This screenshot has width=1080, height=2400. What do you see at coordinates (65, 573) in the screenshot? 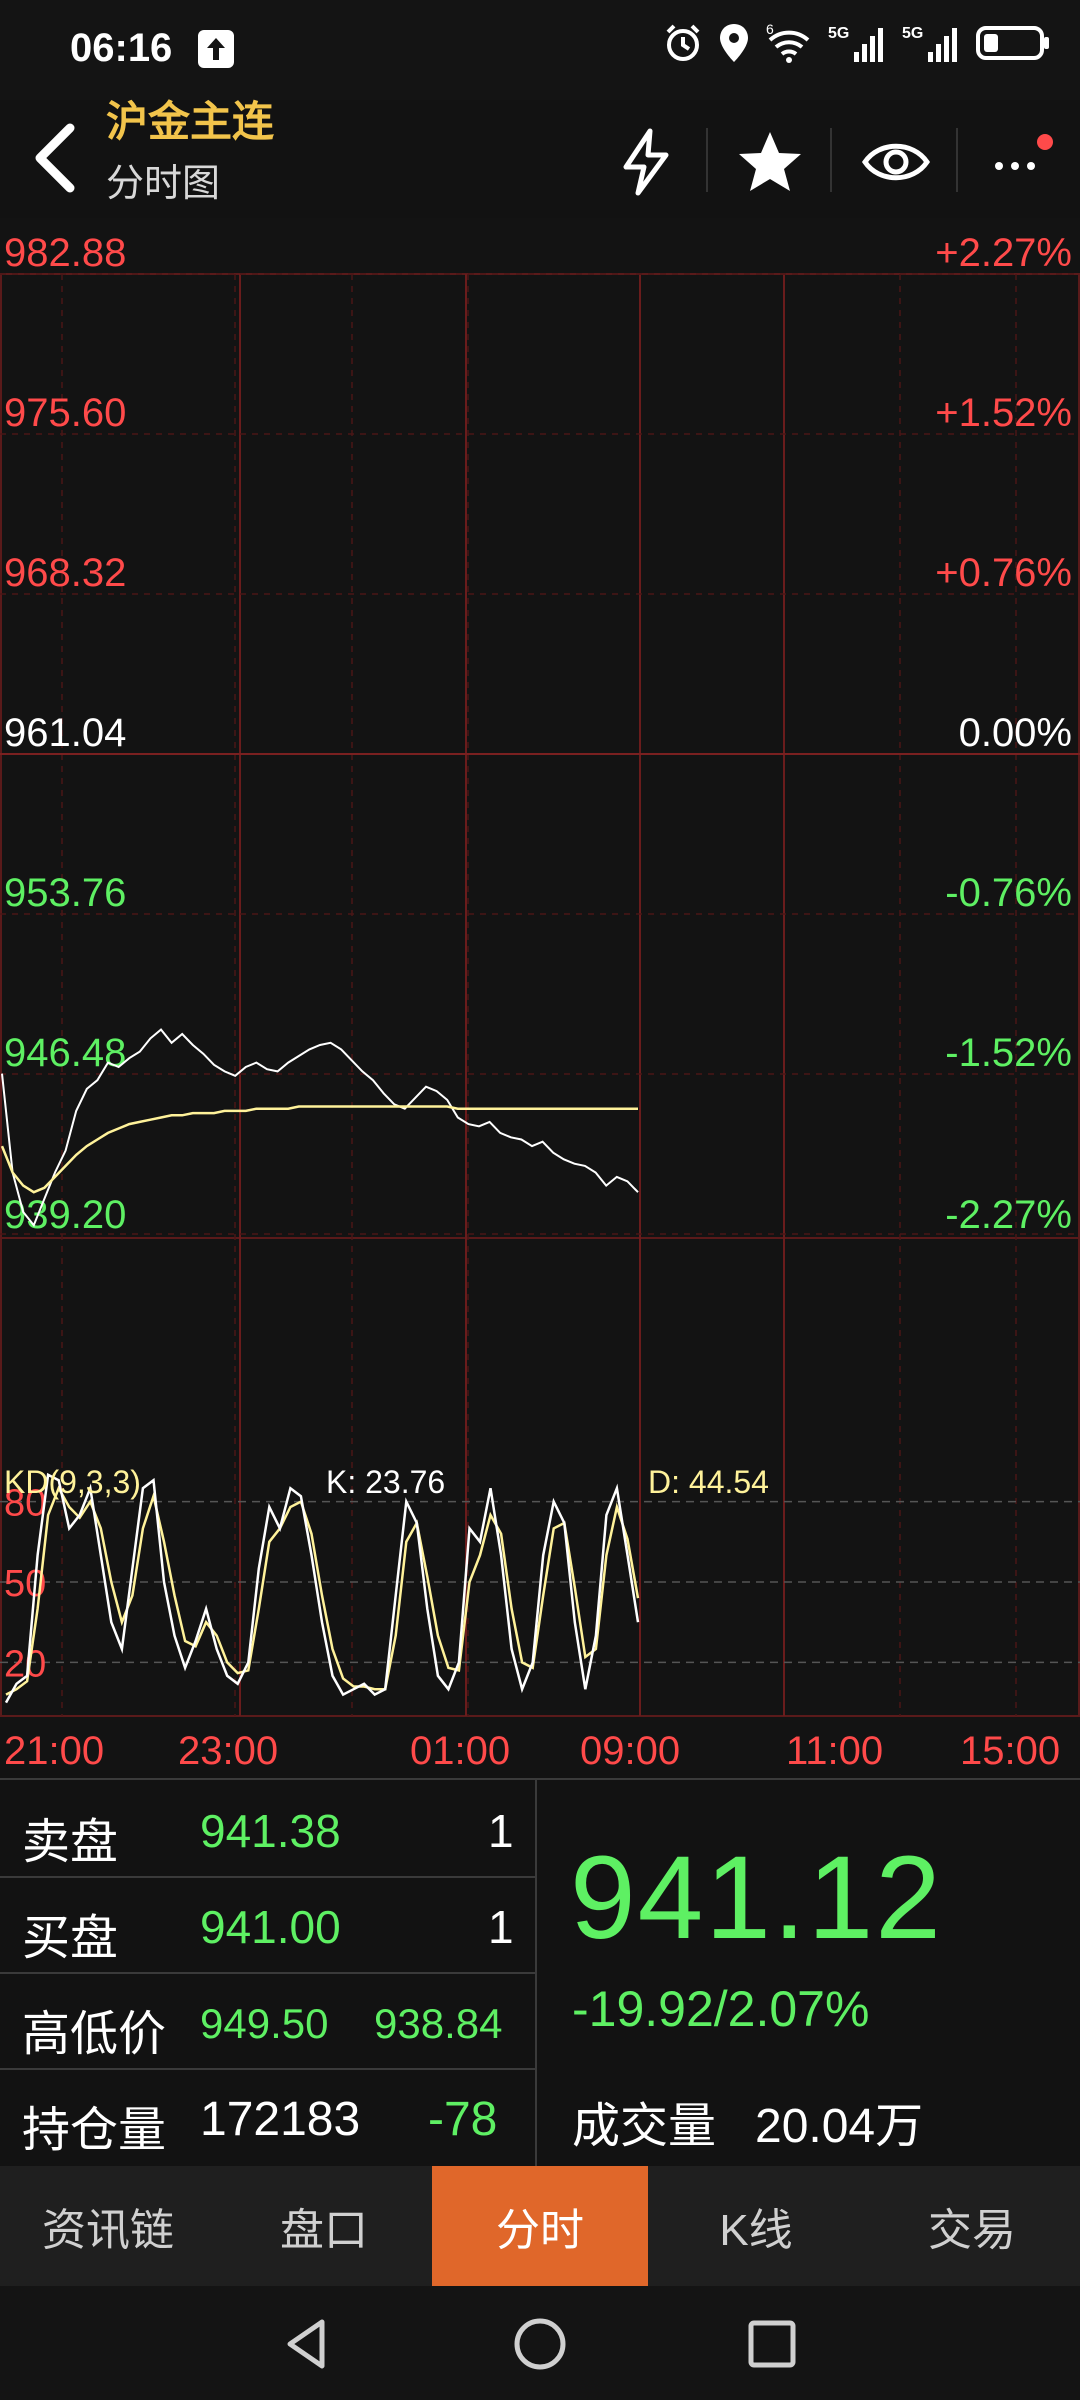
I see `price-tick-label: 968.32` at bounding box center [65, 573].